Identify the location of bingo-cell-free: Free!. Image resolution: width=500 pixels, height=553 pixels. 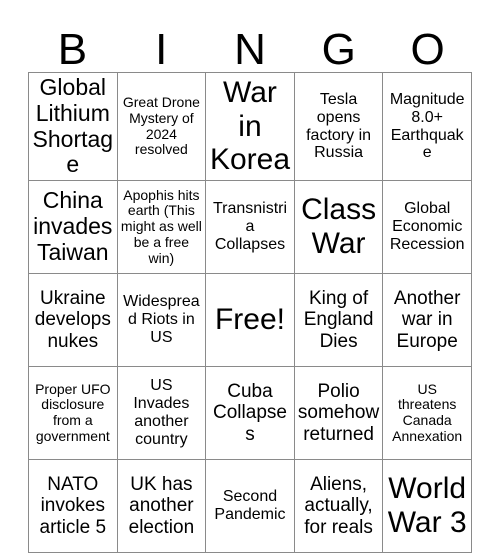
(250, 320).